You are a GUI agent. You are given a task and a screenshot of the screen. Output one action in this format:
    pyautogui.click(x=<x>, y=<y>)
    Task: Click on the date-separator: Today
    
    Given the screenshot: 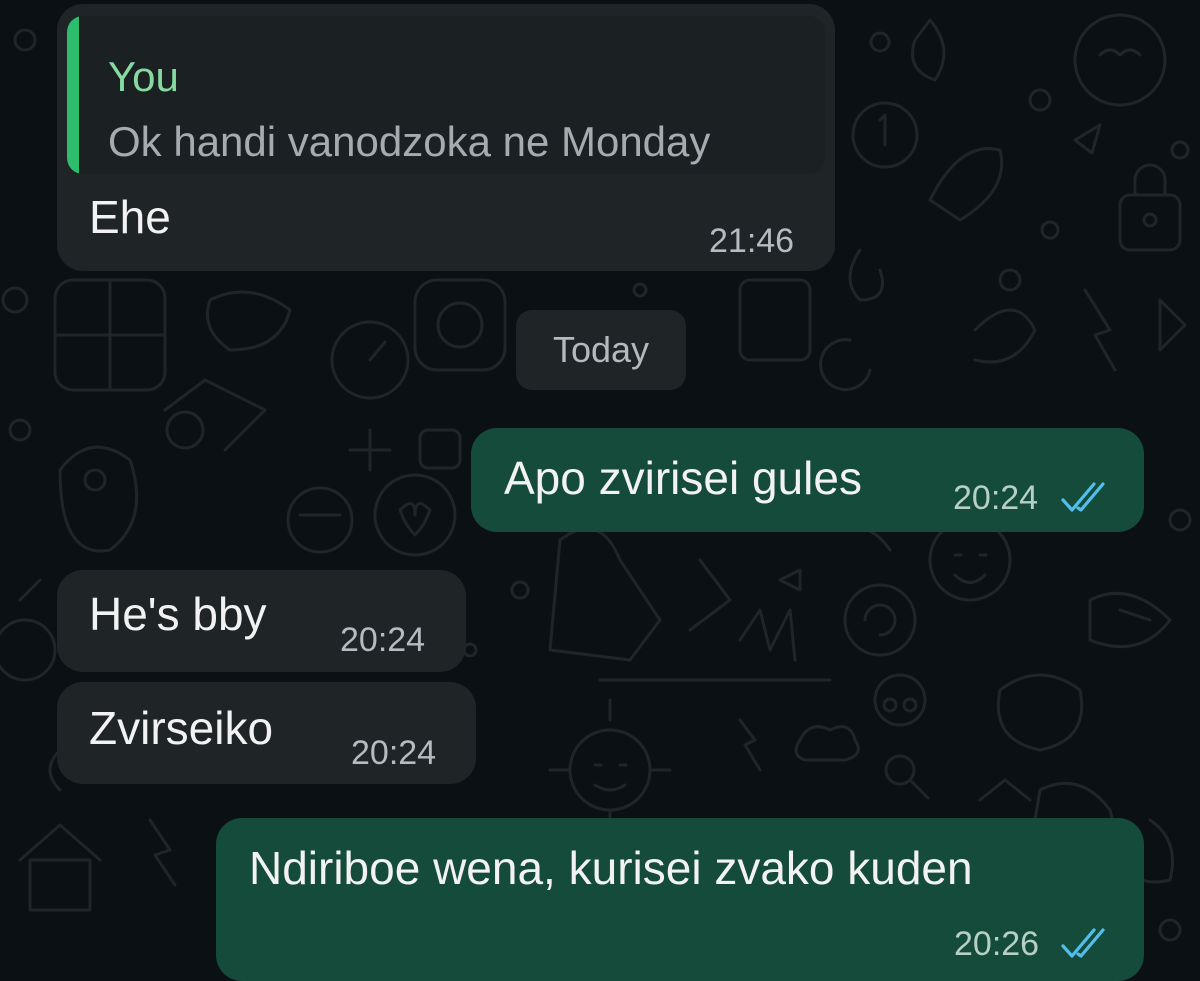 What is the action you would take?
    pyautogui.click(x=601, y=350)
    